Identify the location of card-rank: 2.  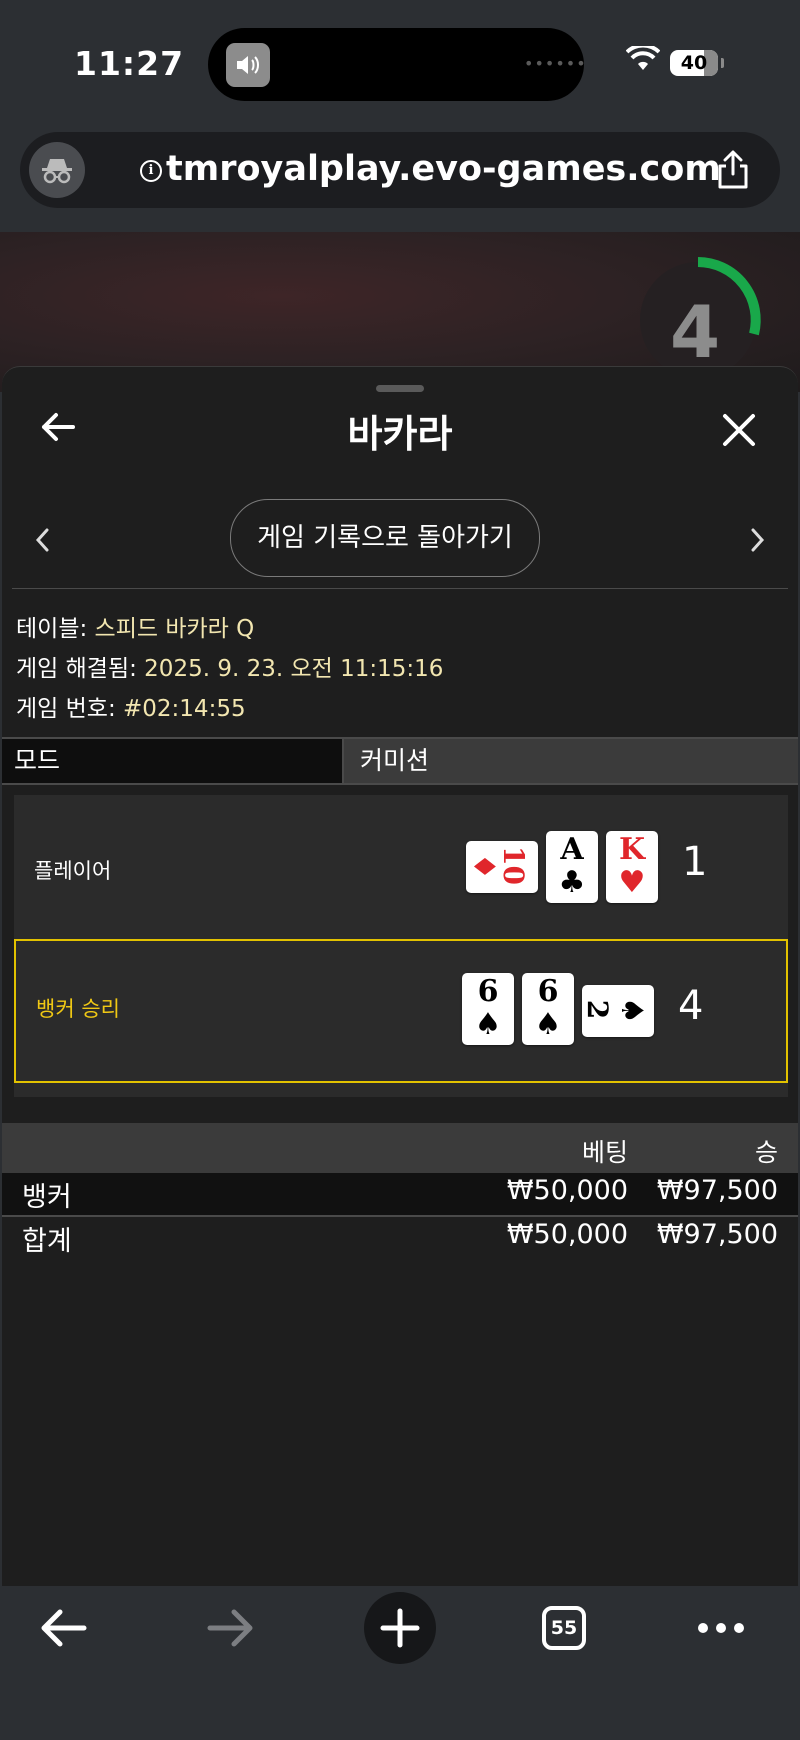
(598, 1009).